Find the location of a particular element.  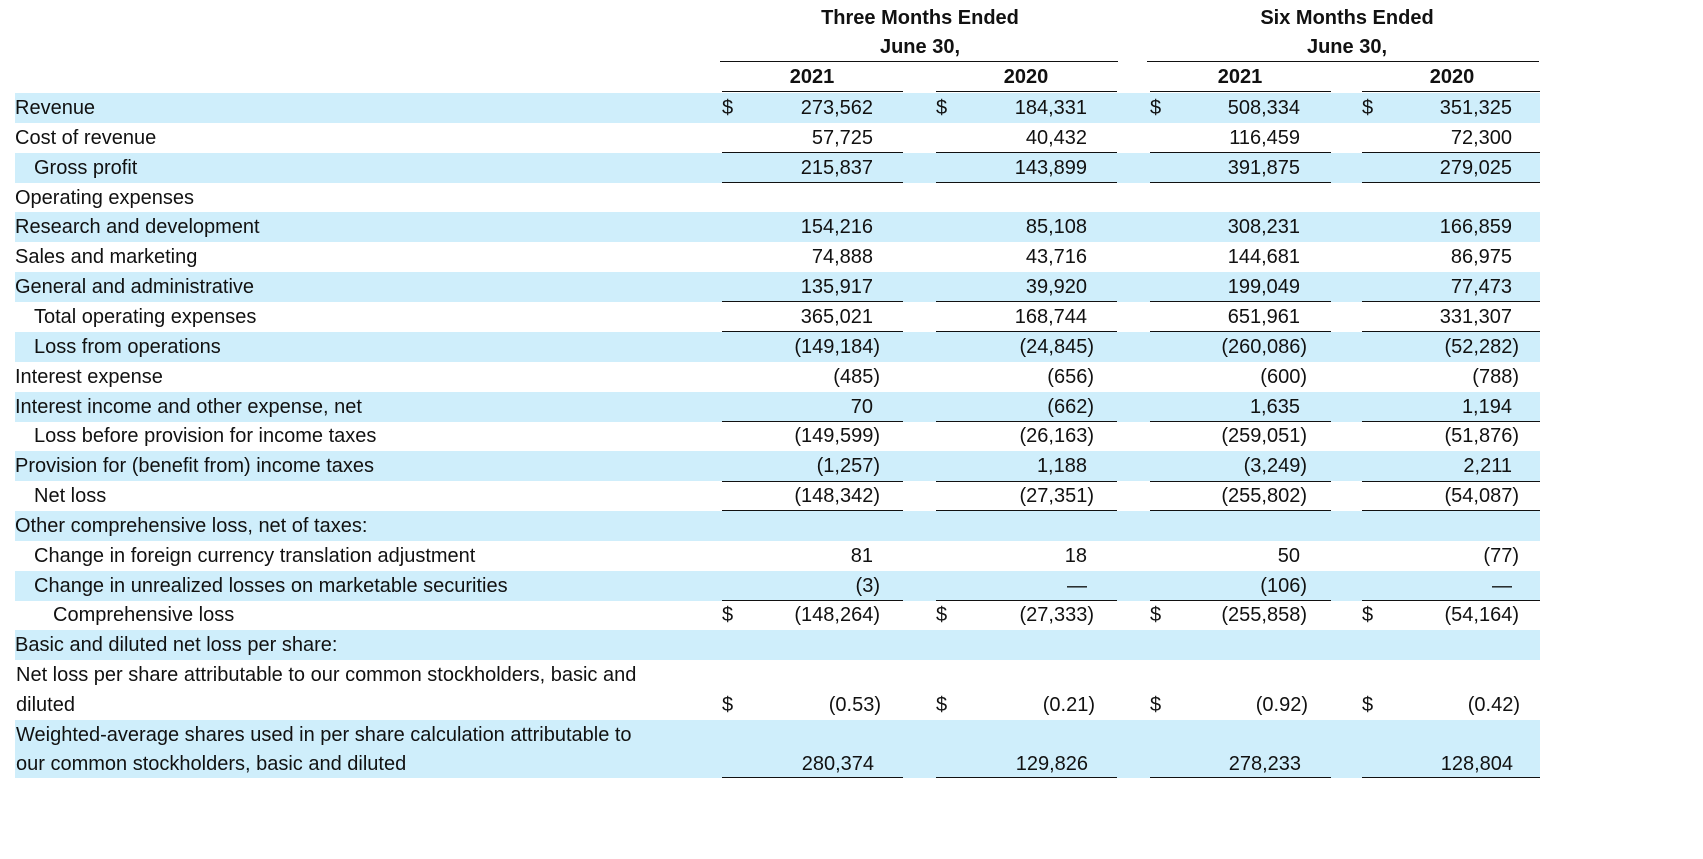

row-value: (77) is located at coordinates (1501, 555).